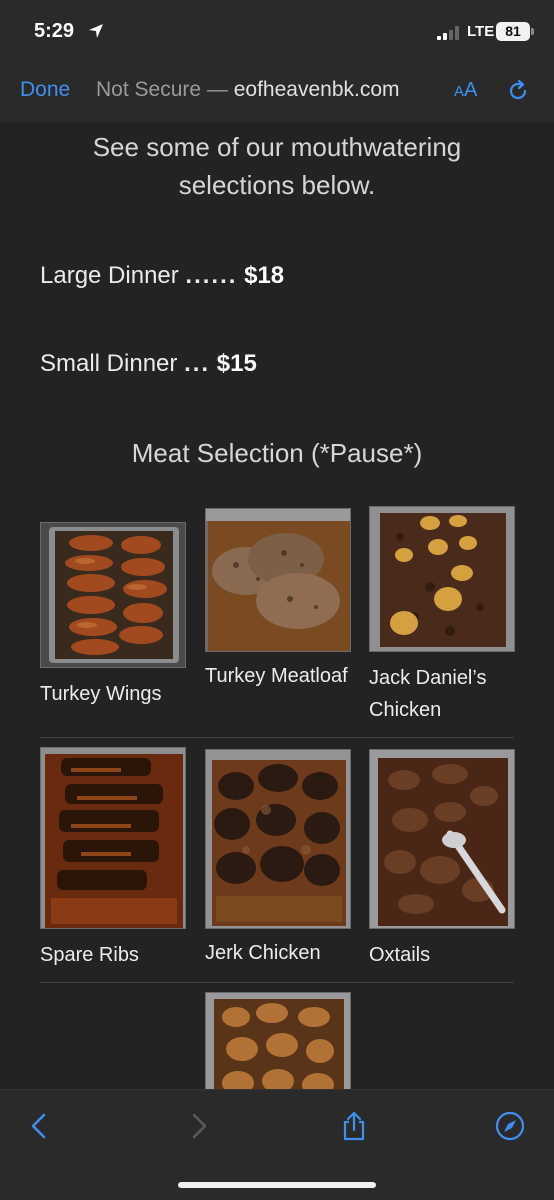 This screenshot has width=554, height=1200. Describe the element at coordinates (277, 31) in the screenshot. I see `status-bar: 5:29 LTE 81` at that location.